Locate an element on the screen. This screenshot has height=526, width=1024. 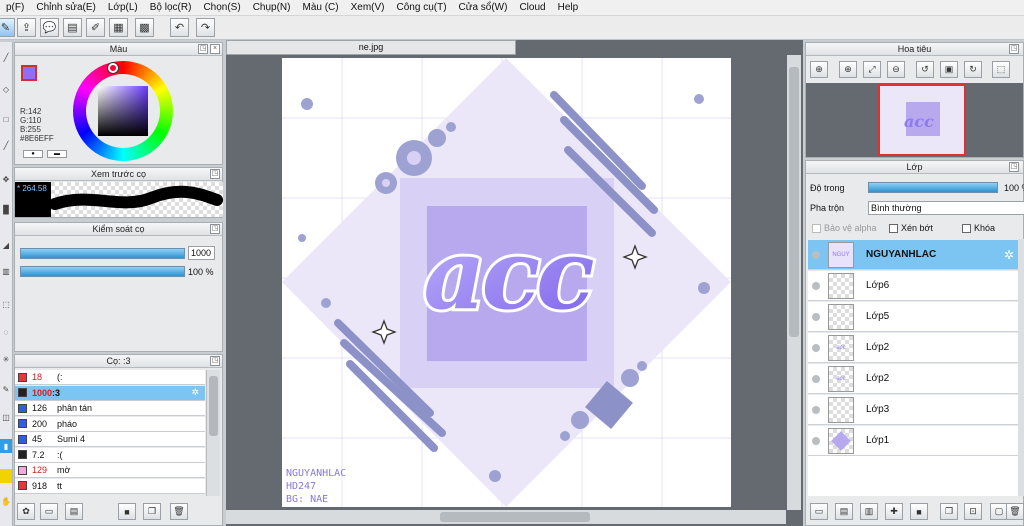
new-document-icon: ⇪ is located at coordinates (26, 27).